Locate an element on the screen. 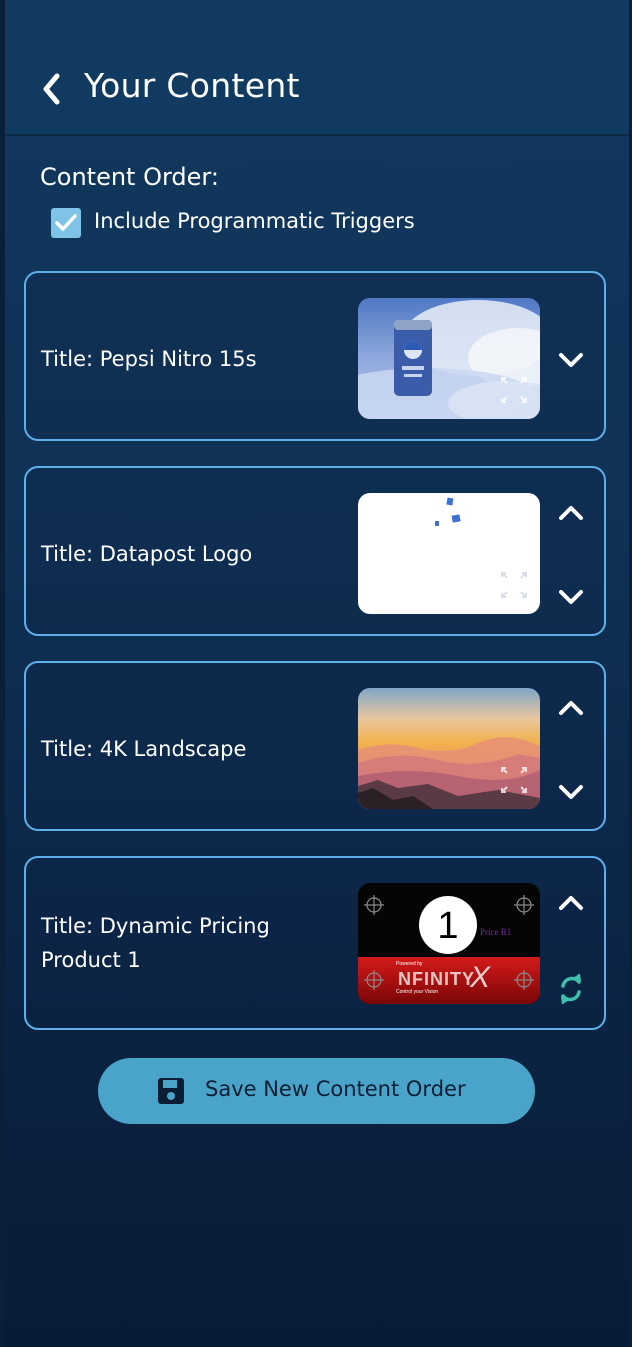  content-card-2: Title: Datapost Logo is located at coordinates (315, 551).